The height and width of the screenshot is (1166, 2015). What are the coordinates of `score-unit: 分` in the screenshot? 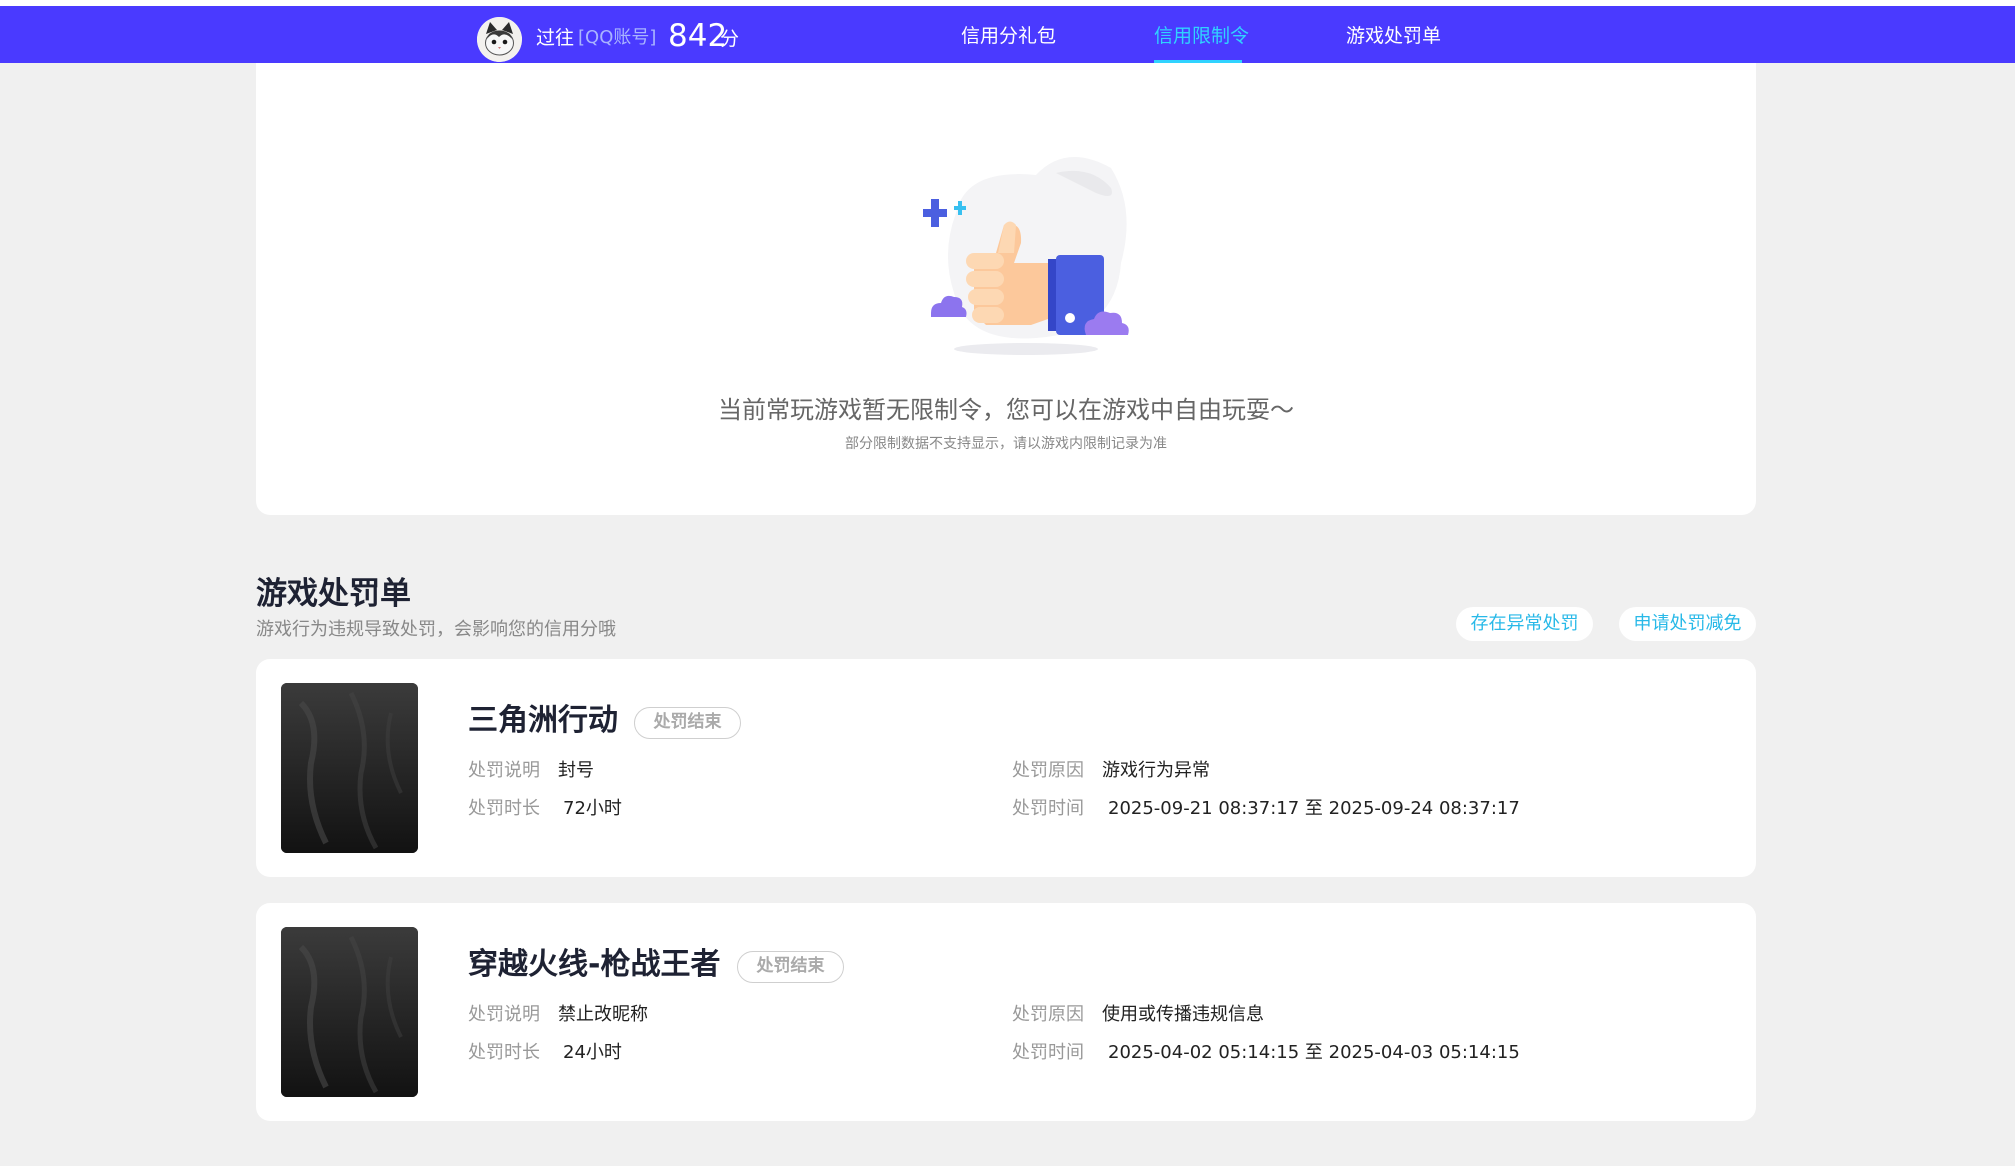 It's located at (730, 39).